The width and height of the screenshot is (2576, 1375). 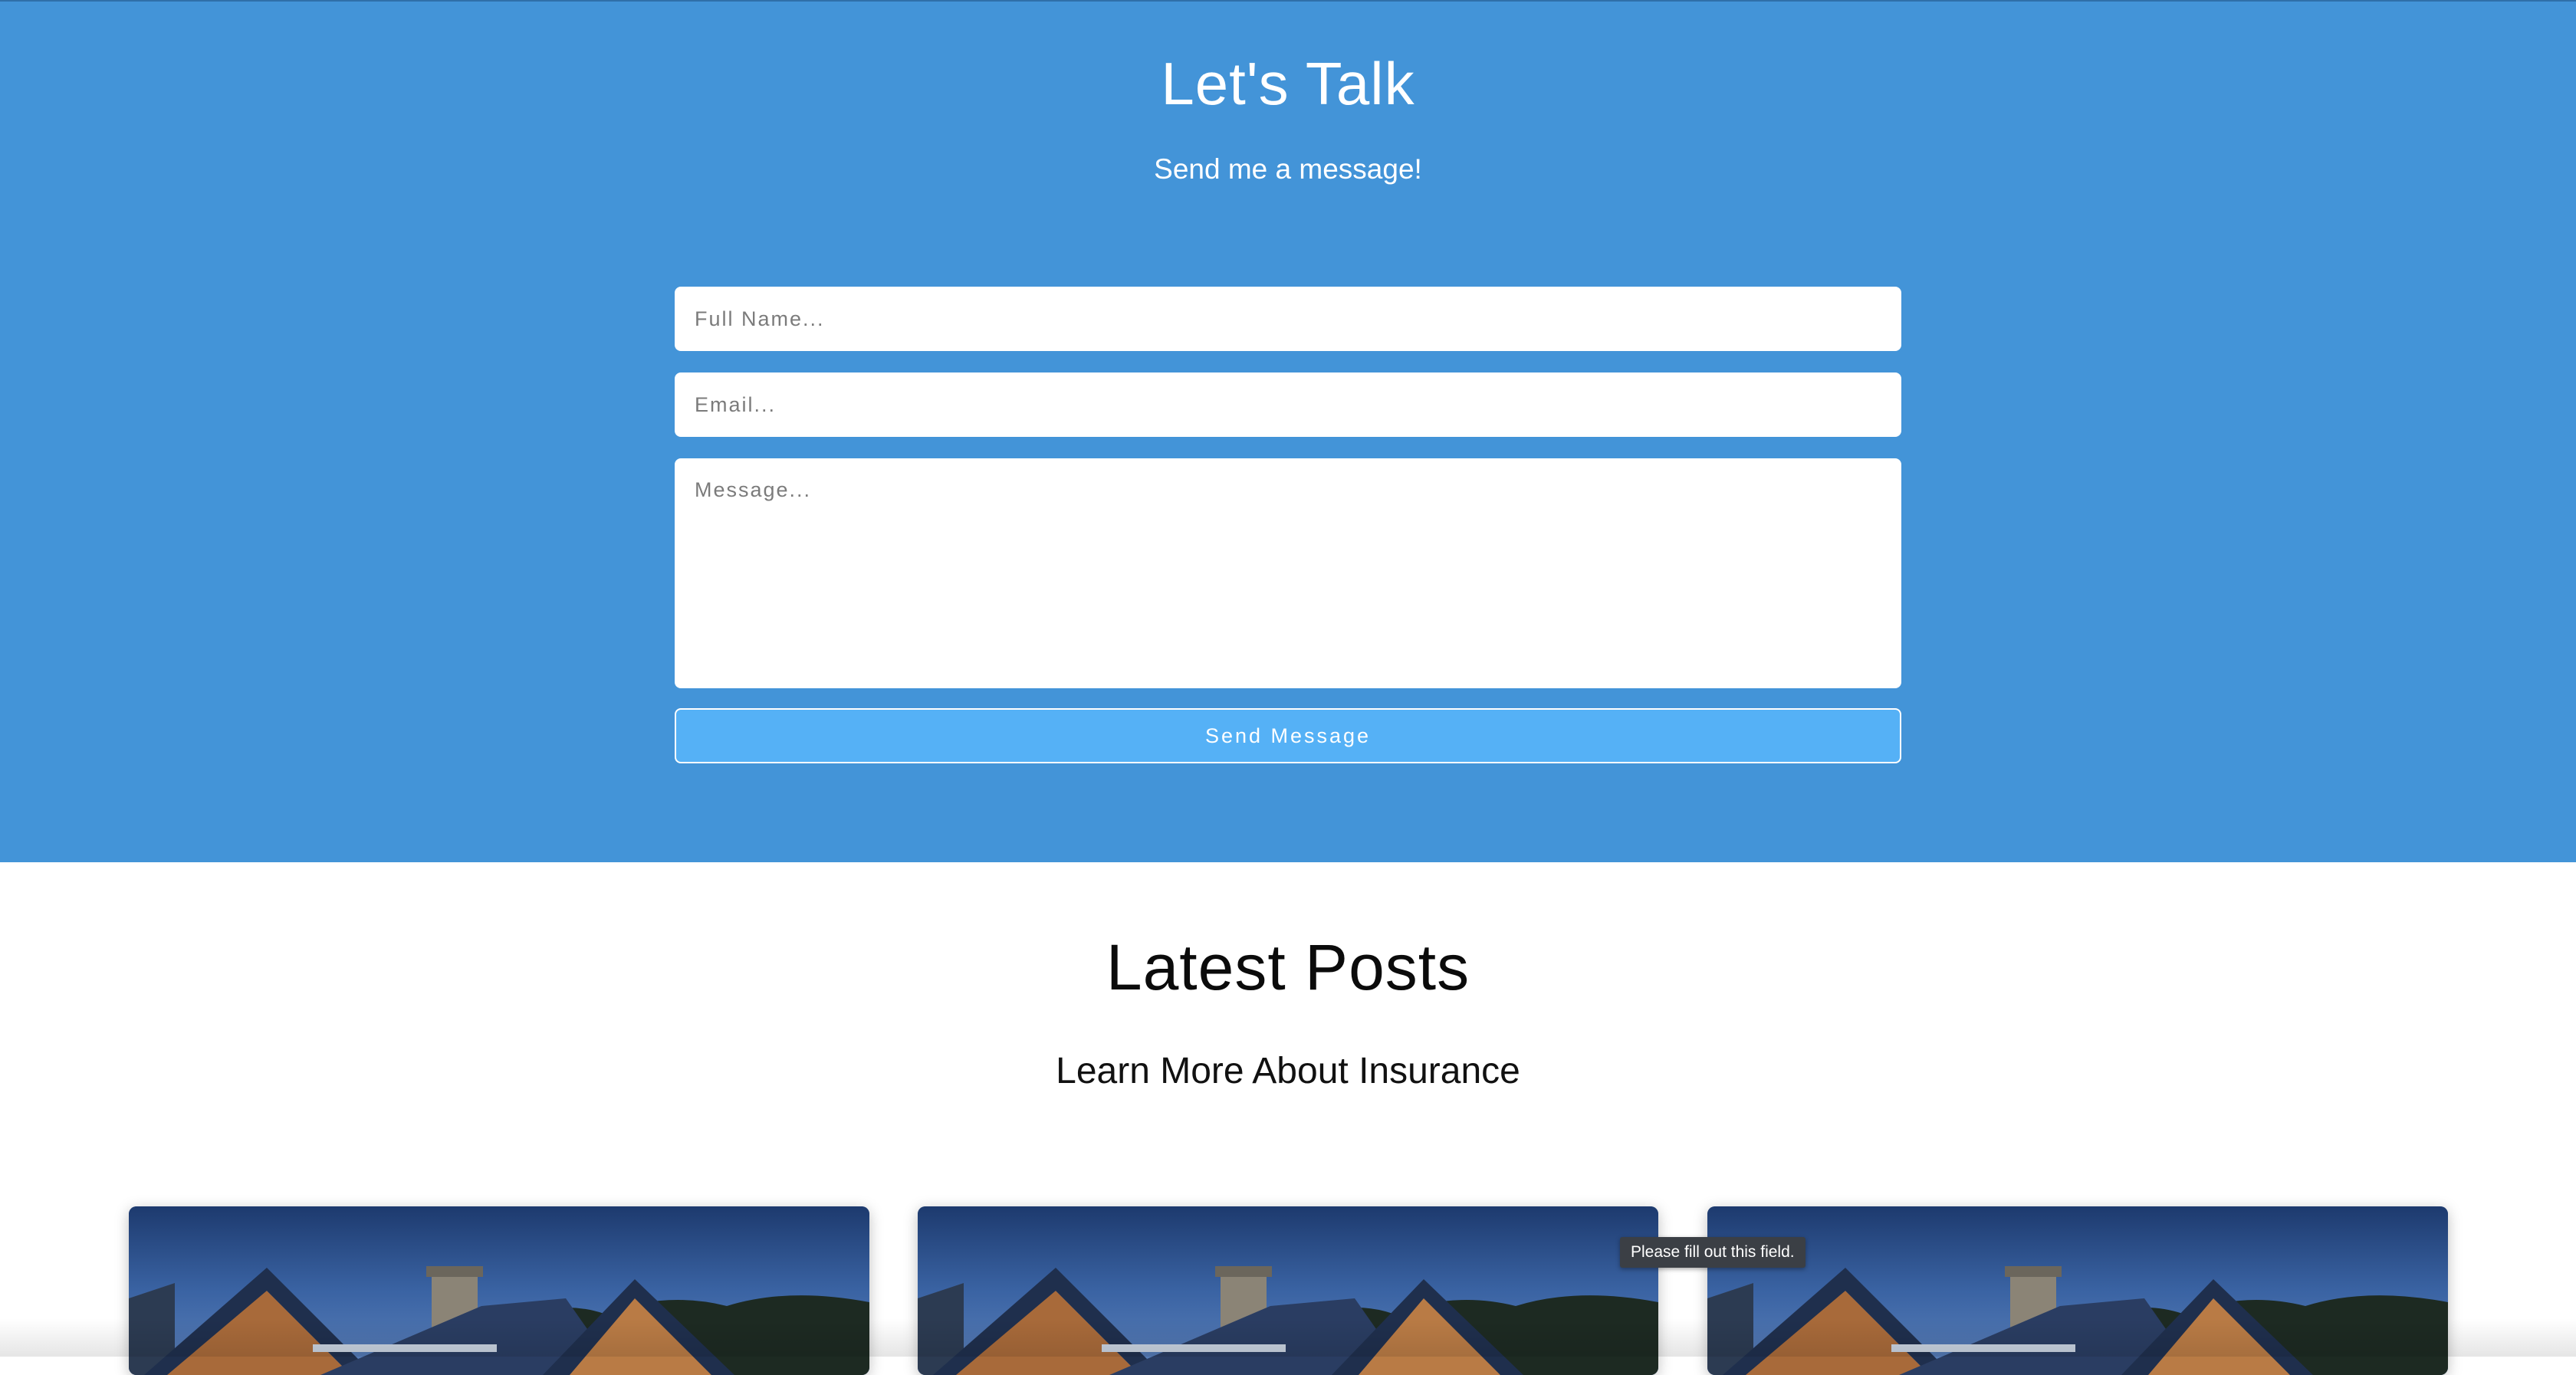 What do you see at coordinates (1288, 573) in the screenshot?
I see `message-textarea` at bounding box center [1288, 573].